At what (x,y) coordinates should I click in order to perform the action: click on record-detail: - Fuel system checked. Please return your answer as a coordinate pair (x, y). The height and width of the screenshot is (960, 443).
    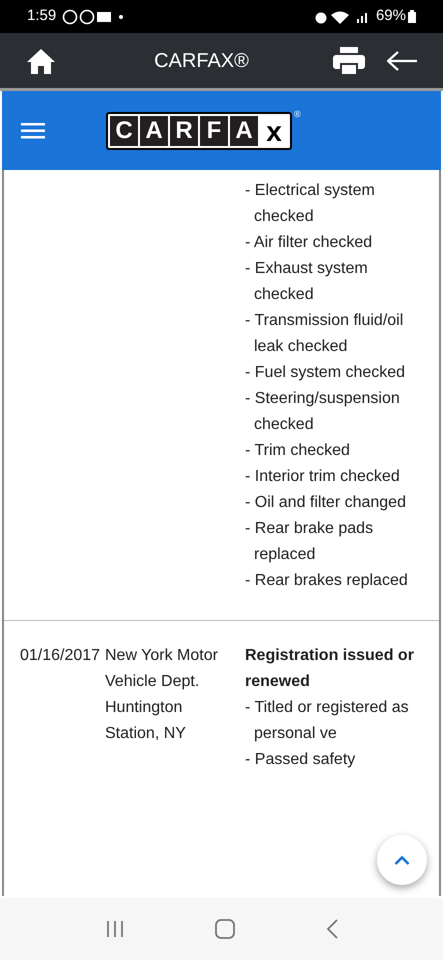
    Looking at the image, I should click on (325, 373).